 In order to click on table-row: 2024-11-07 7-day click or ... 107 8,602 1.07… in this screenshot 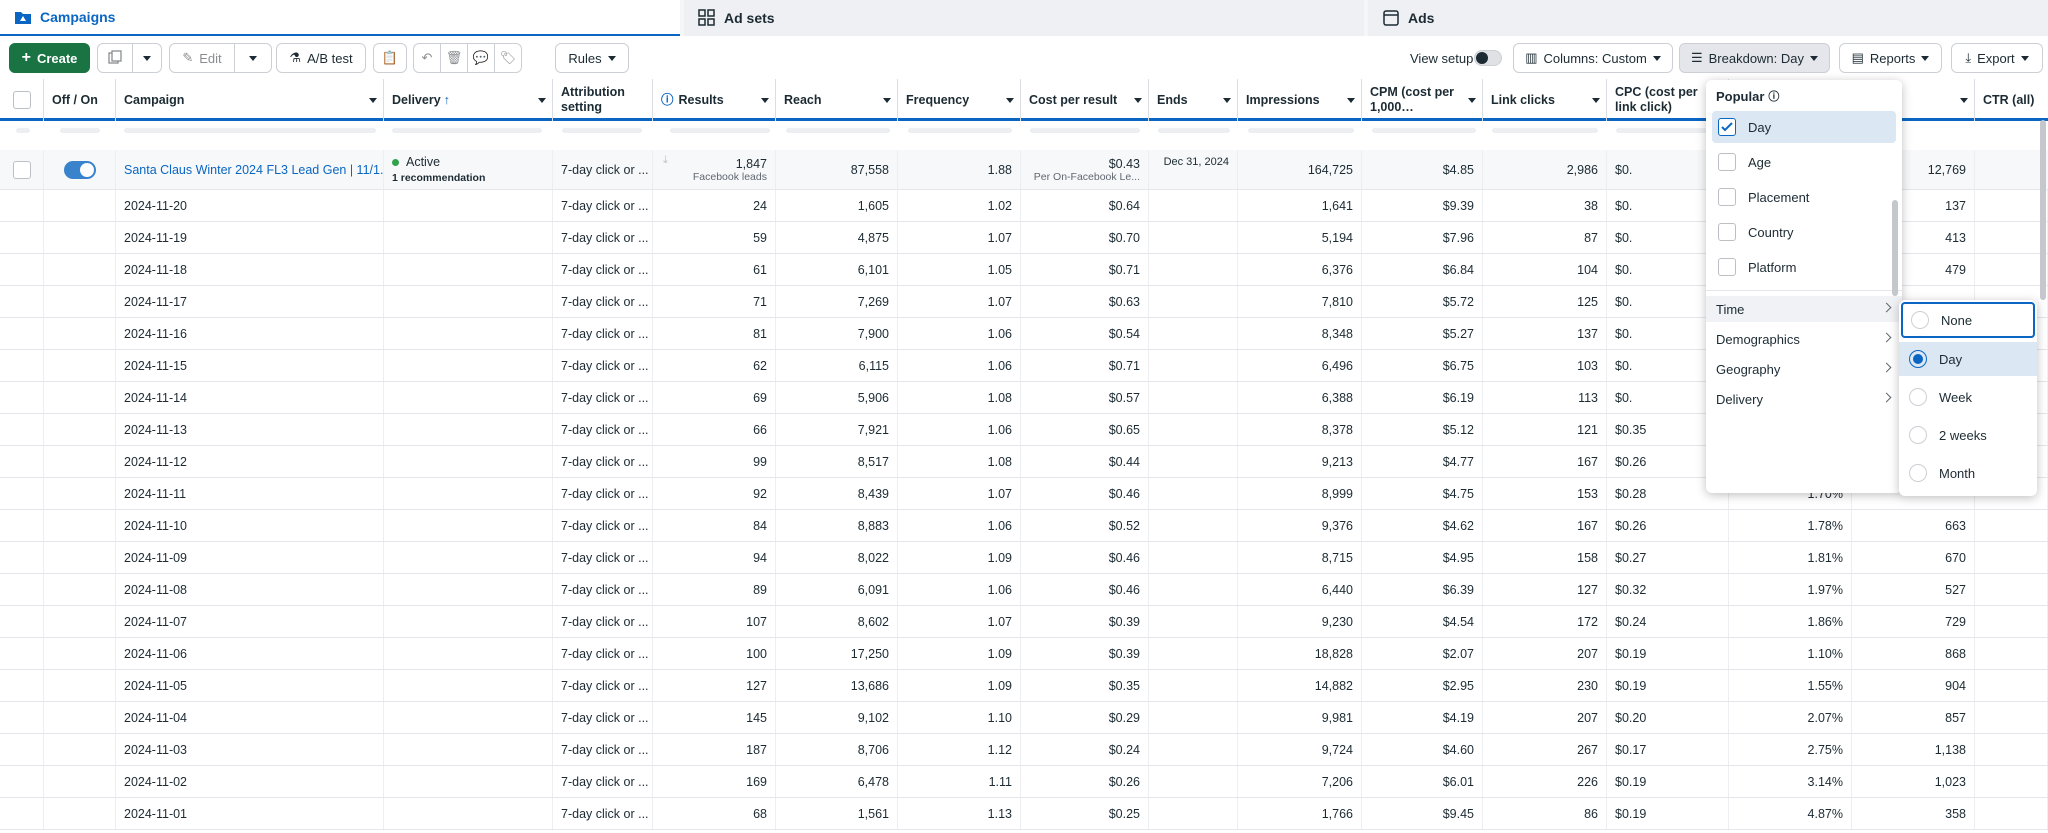, I will do `click(1024, 622)`.